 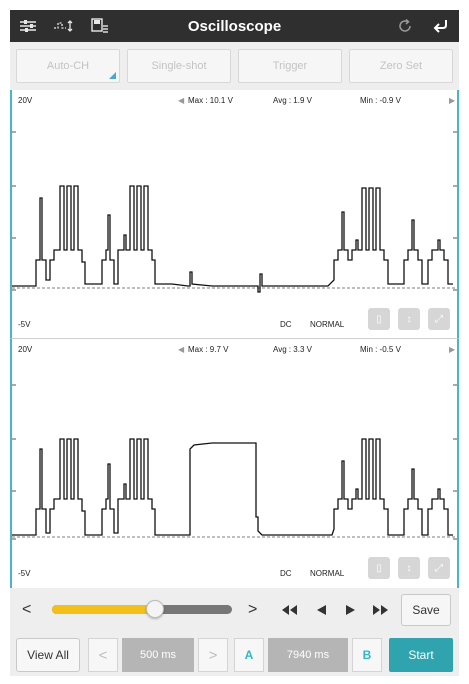 I want to click on fast-forward-icon, so click(x=381, y=610).